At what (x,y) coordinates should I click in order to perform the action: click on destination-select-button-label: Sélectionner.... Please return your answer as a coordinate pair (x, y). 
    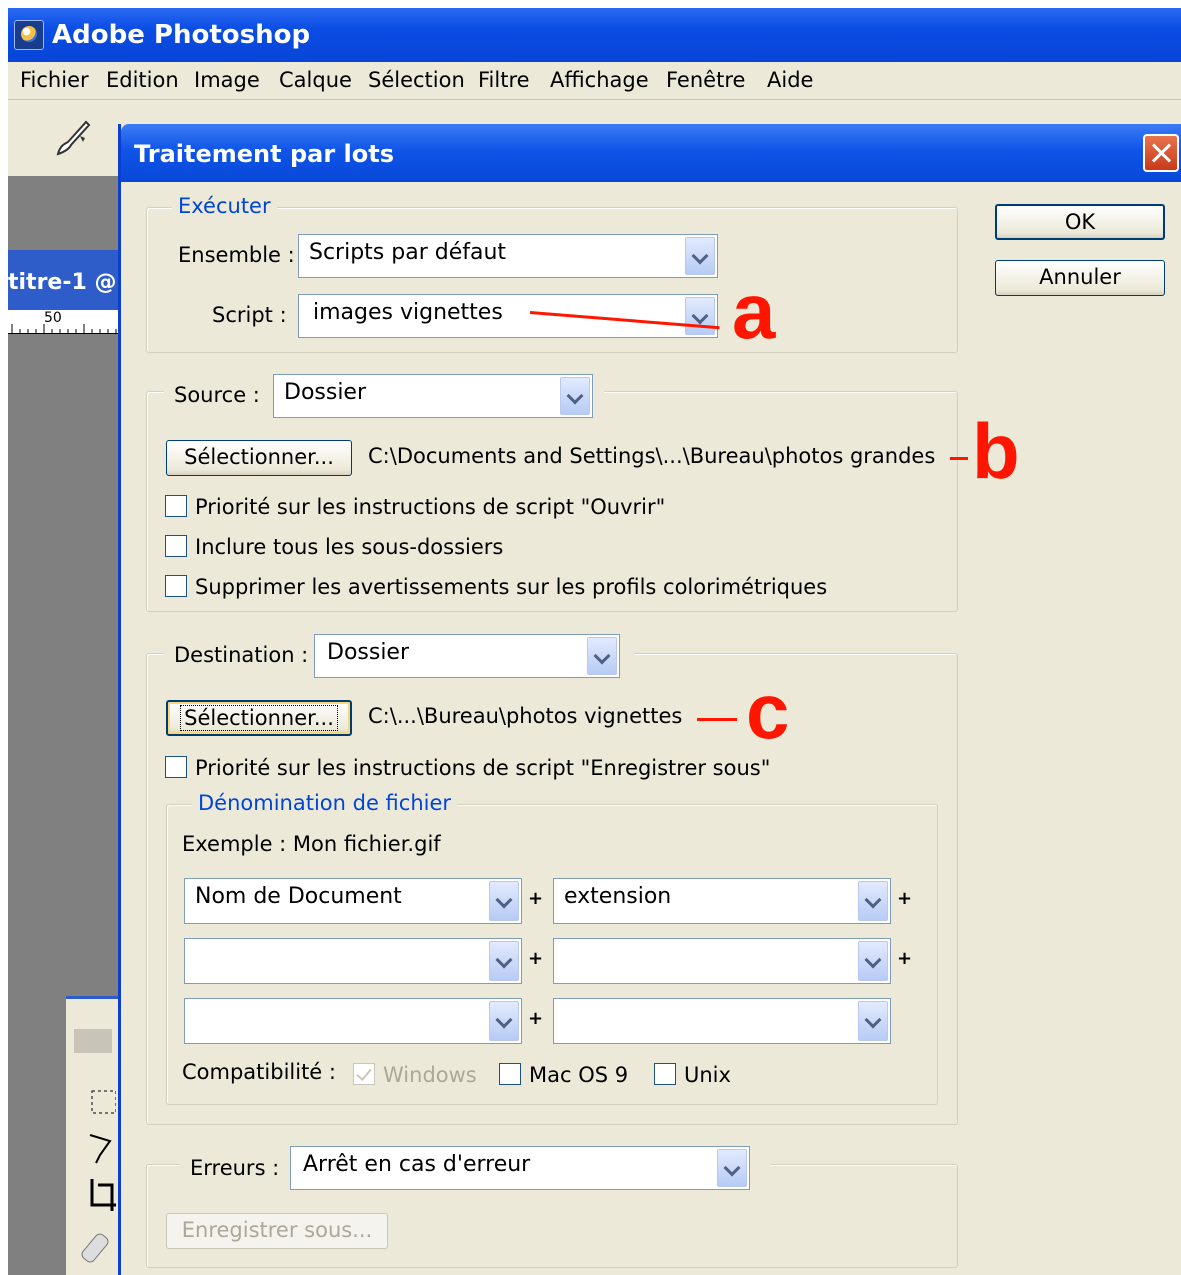
    Looking at the image, I should click on (259, 718).